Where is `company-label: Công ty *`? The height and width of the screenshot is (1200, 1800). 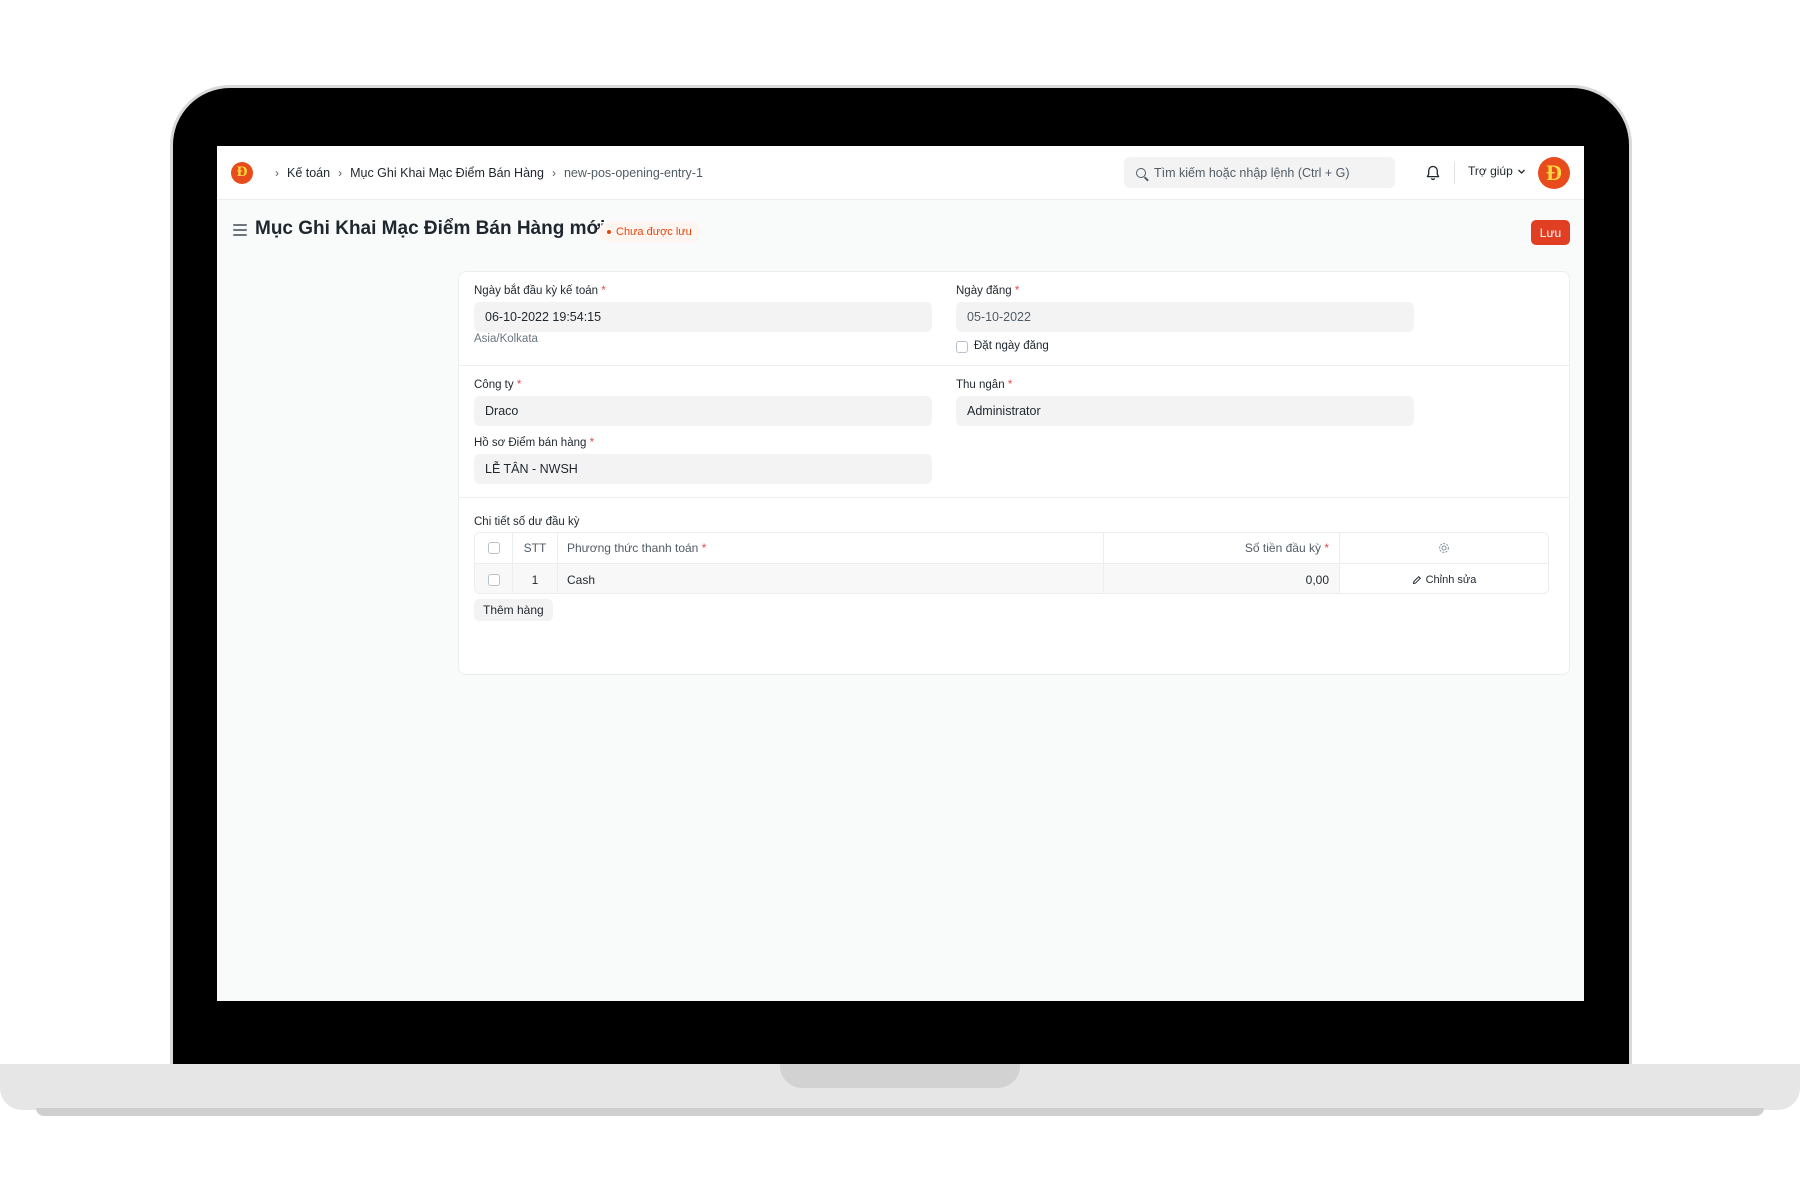
company-label: Công ty * is located at coordinates (498, 385).